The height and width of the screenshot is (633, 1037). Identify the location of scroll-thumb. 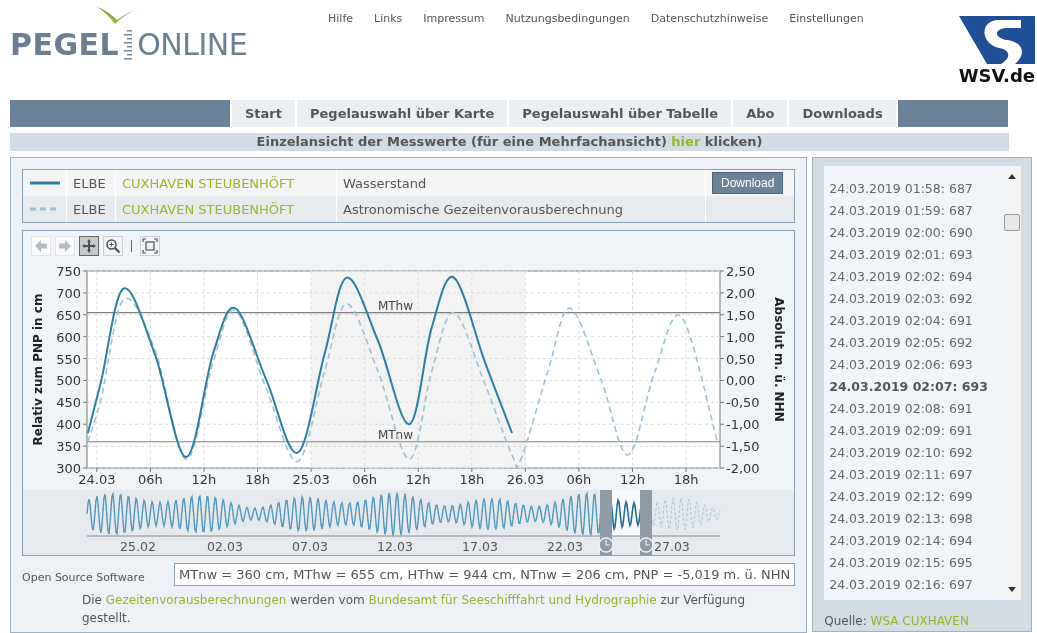
(1012, 222).